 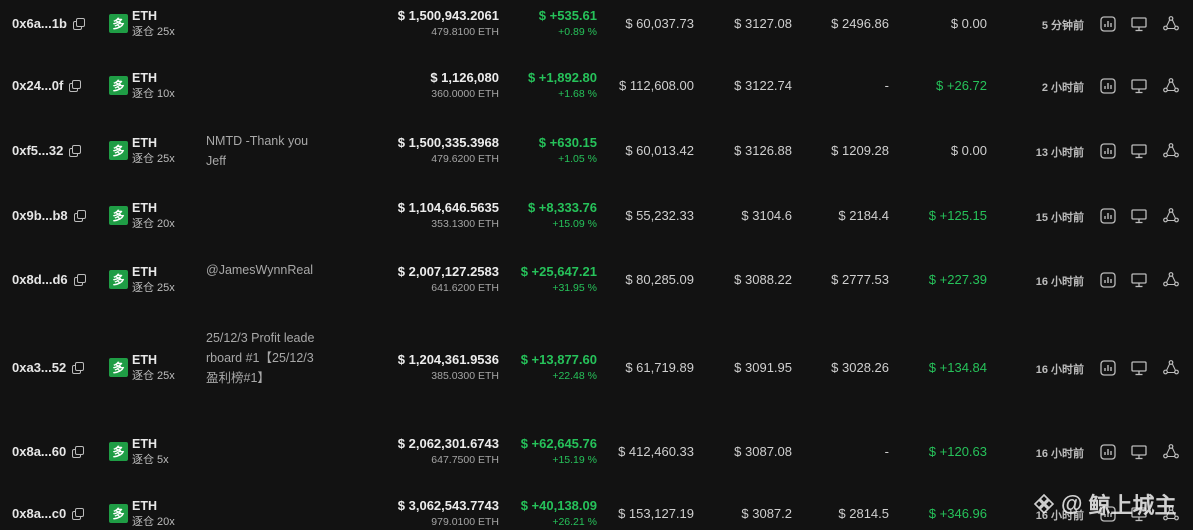 I want to click on position-value: $ 1,104,646.5635, so click(x=448, y=207).